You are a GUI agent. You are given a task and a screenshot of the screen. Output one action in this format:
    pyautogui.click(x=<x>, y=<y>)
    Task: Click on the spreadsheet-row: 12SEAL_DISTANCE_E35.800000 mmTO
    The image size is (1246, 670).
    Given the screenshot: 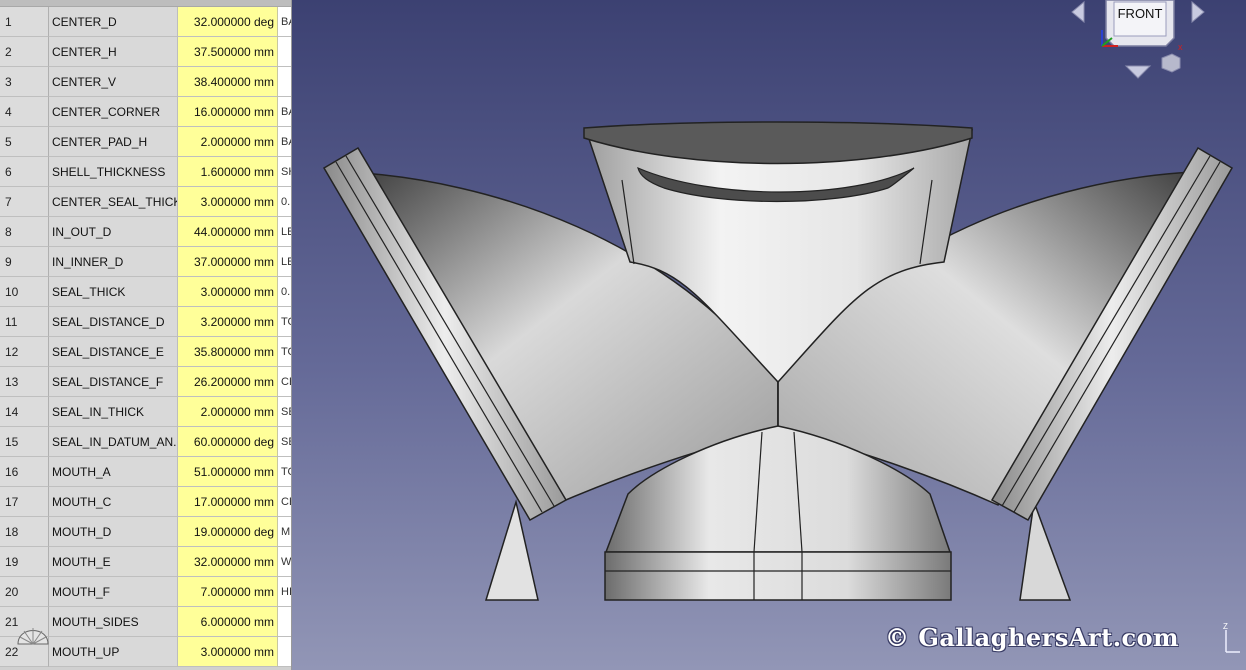 What is the action you would take?
    pyautogui.click(x=145, y=352)
    